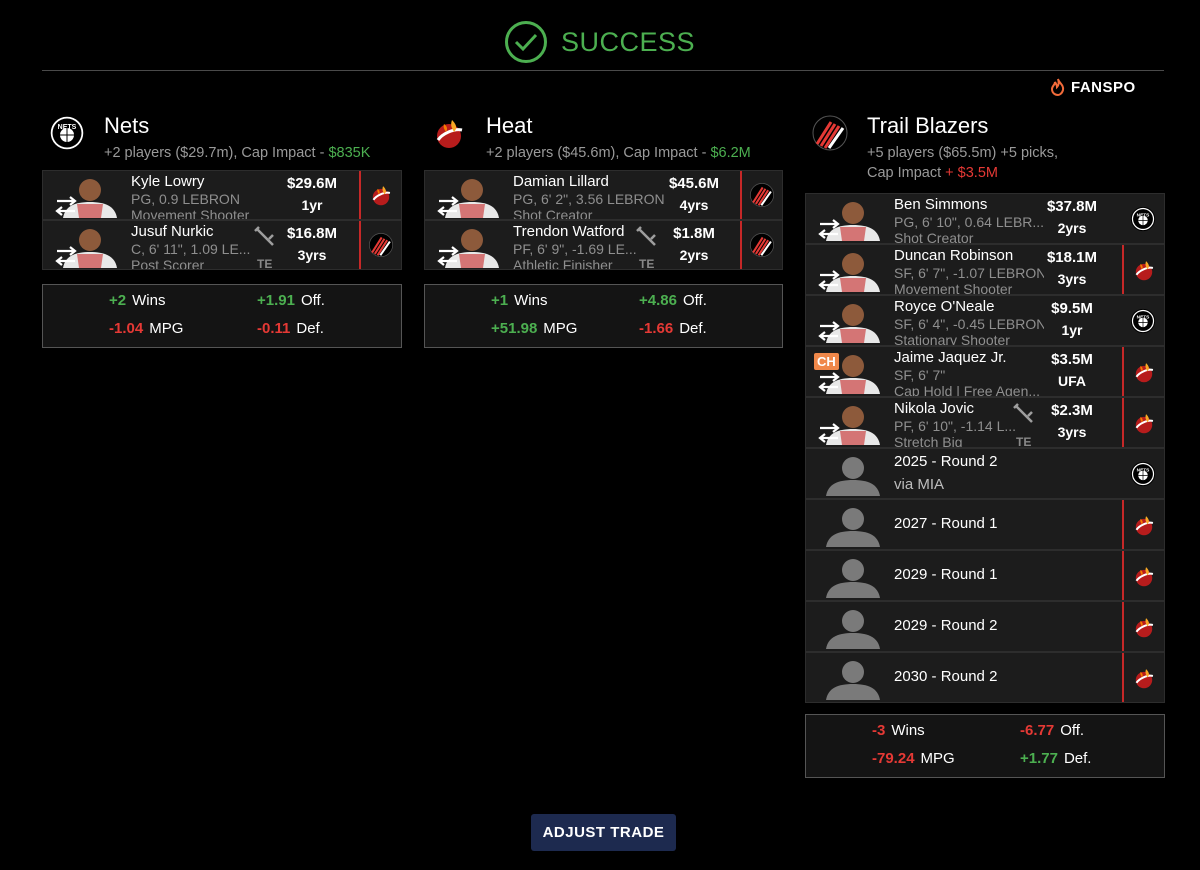  What do you see at coordinates (525, 42) in the screenshot?
I see `check-circle-icon` at bounding box center [525, 42].